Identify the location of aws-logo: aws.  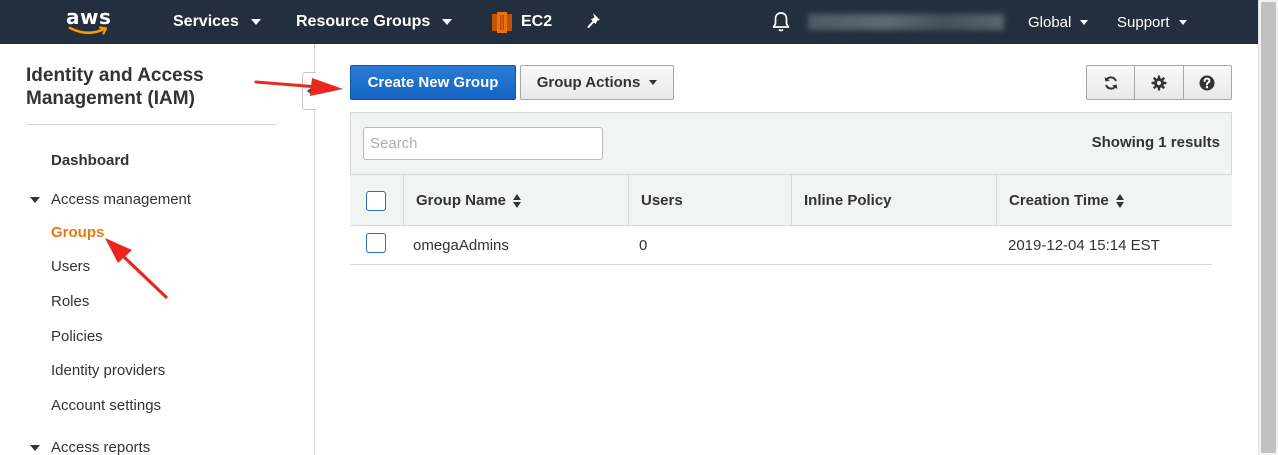
(91, 22).